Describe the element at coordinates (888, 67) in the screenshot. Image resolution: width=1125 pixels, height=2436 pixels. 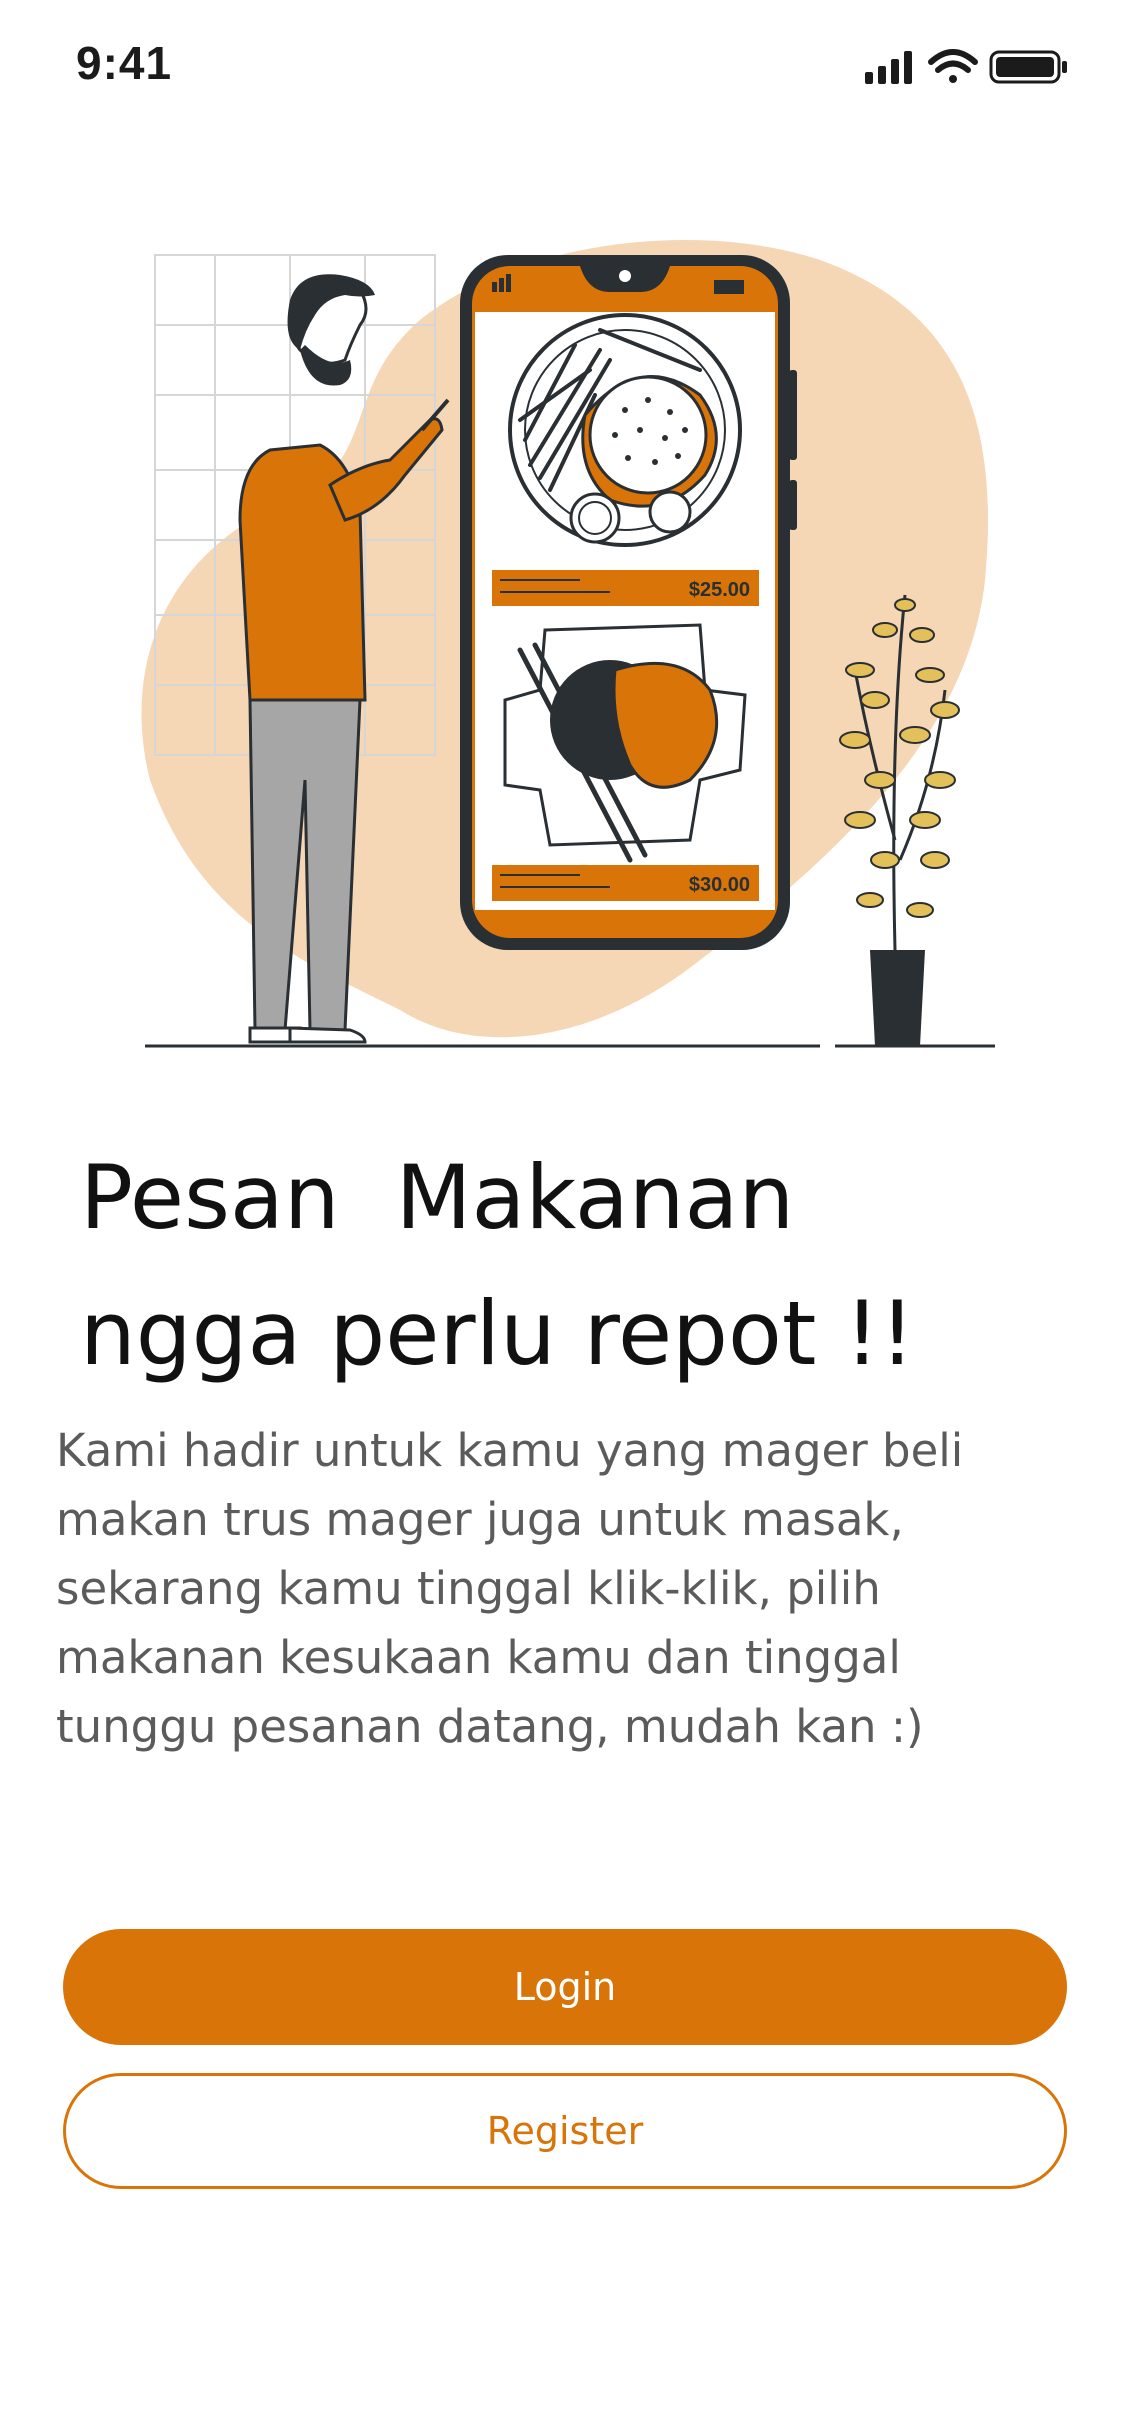
I see `signal-icon` at that location.